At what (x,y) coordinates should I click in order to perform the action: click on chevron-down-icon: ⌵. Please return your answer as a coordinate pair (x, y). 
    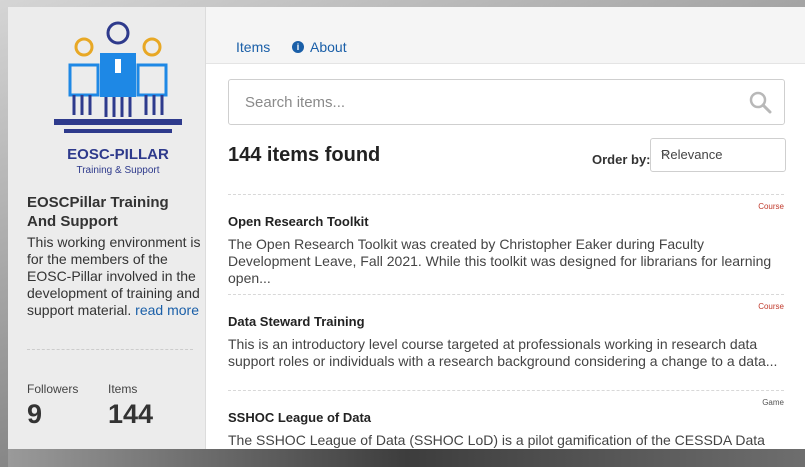
    Looking at the image, I should click on (665, 152).